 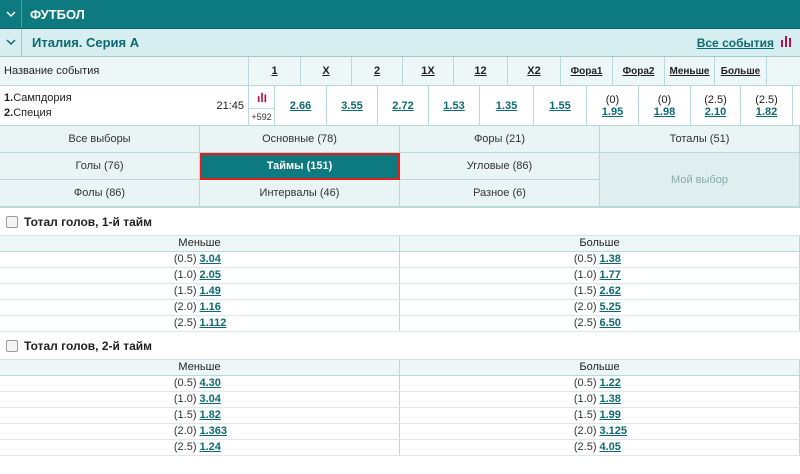 I want to click on col-header-1: 1, so click(x=275, y=71).